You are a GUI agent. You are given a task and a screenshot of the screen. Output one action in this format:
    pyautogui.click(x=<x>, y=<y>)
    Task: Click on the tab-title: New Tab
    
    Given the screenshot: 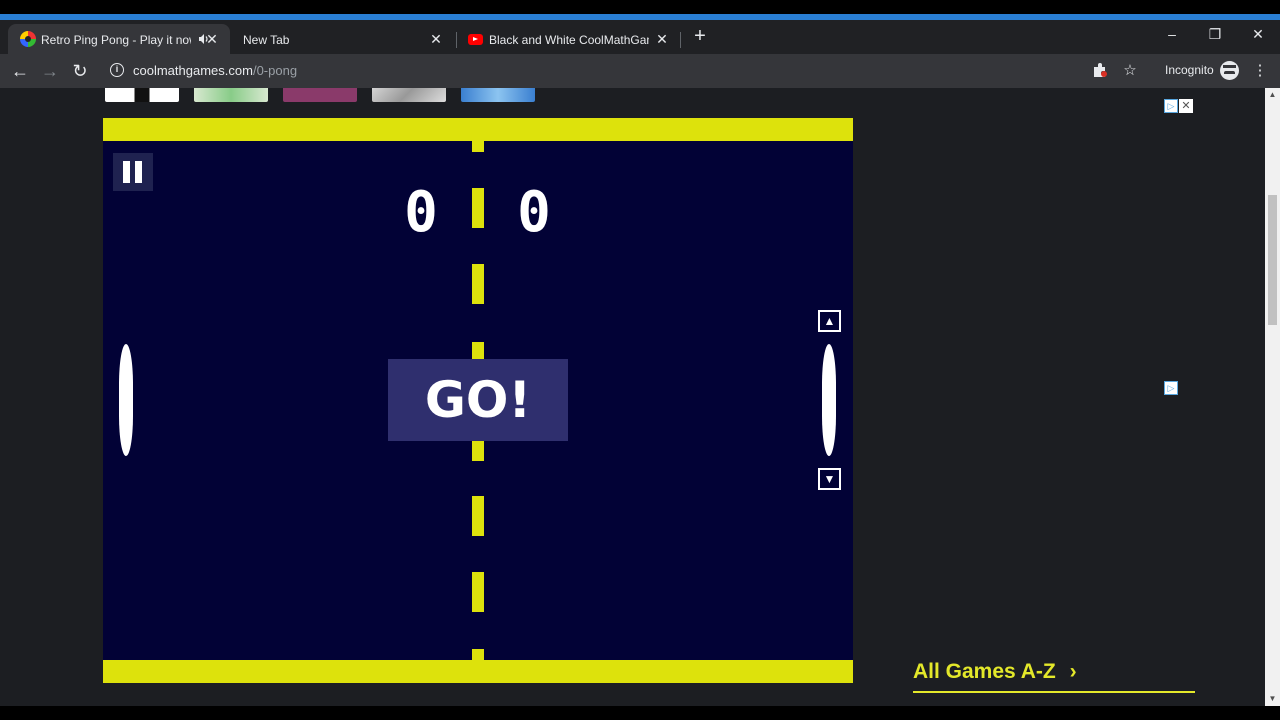 What is the action you would take?
    pyautogui.click(x=266, y=40)
    